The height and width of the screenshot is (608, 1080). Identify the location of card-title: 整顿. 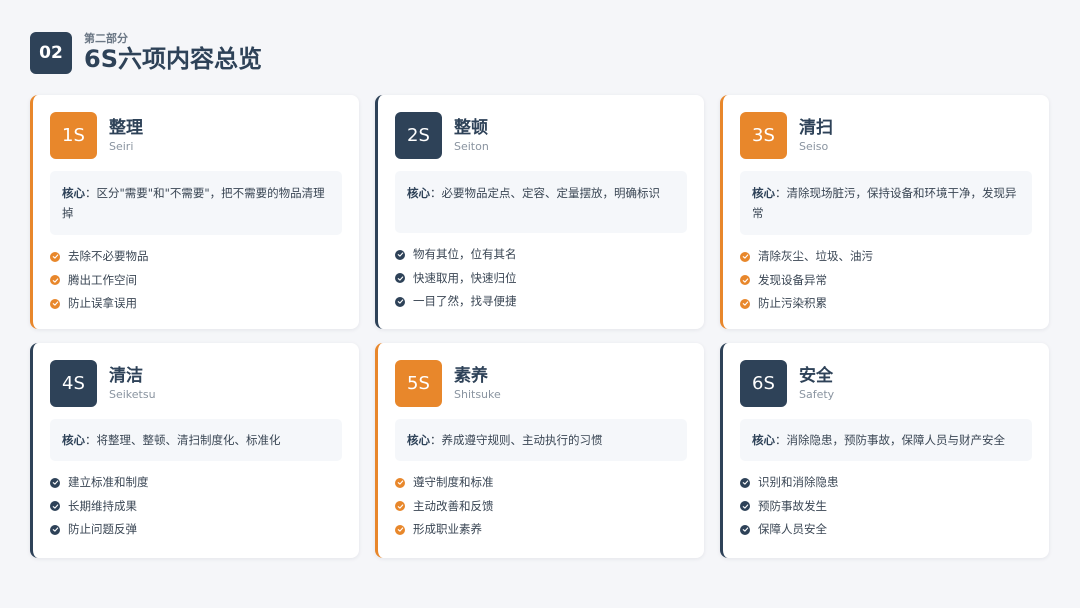
(471, 127).